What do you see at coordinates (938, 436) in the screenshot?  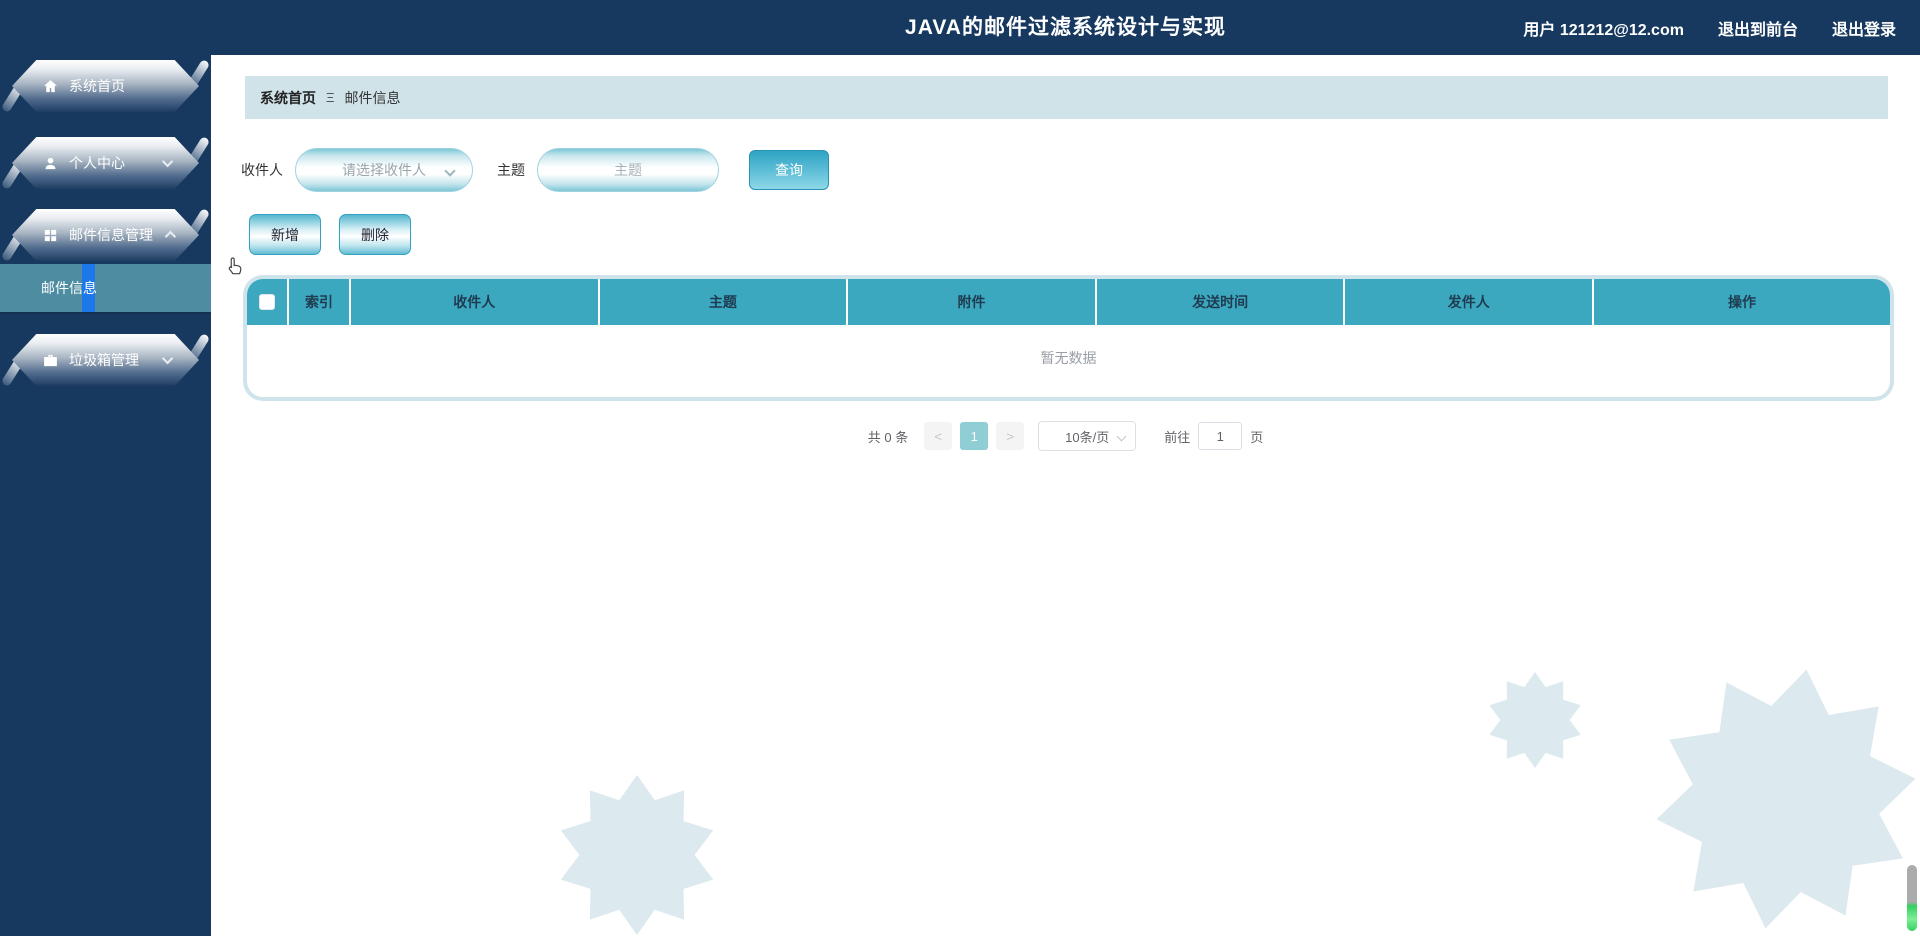 I see `pagination-prev-button: <` at bounding box center [938, 436].